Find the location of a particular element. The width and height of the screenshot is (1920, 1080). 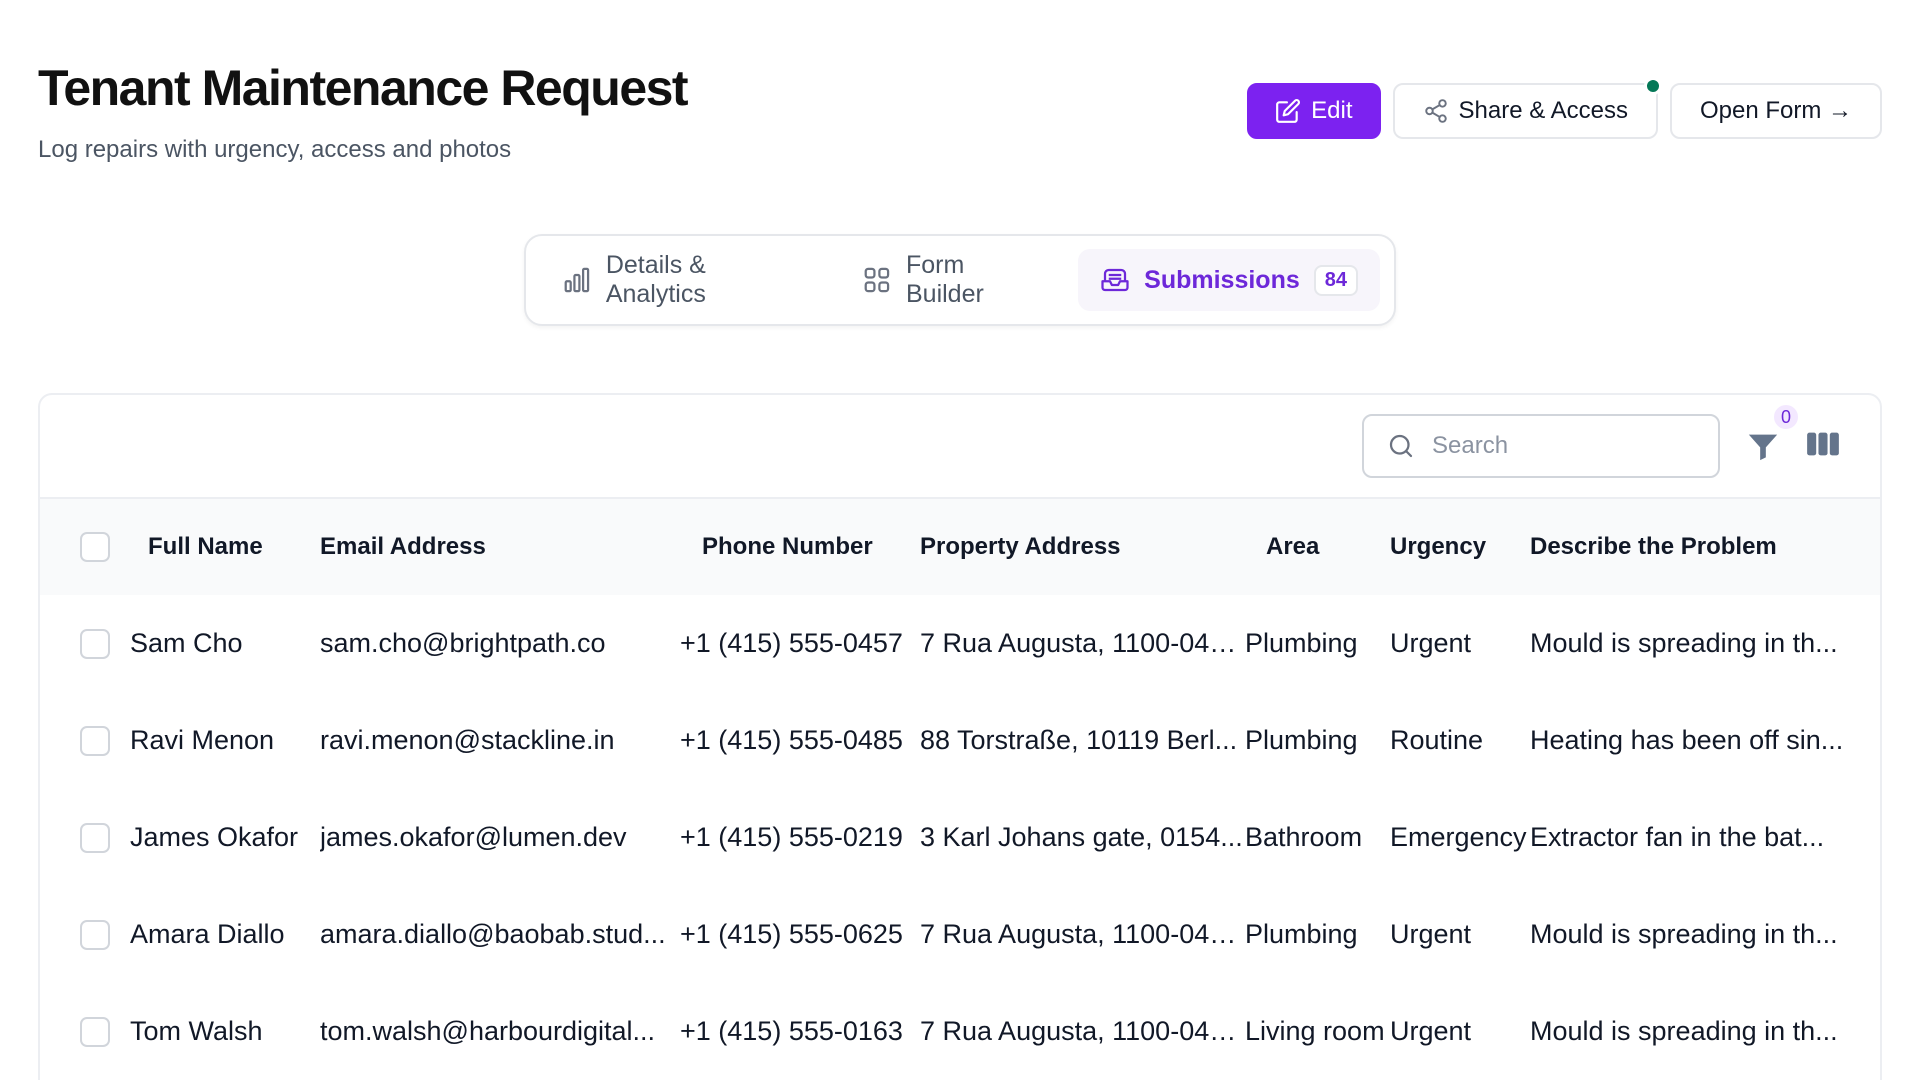

column-header: Urgency is located at coordinates (1460, 547).